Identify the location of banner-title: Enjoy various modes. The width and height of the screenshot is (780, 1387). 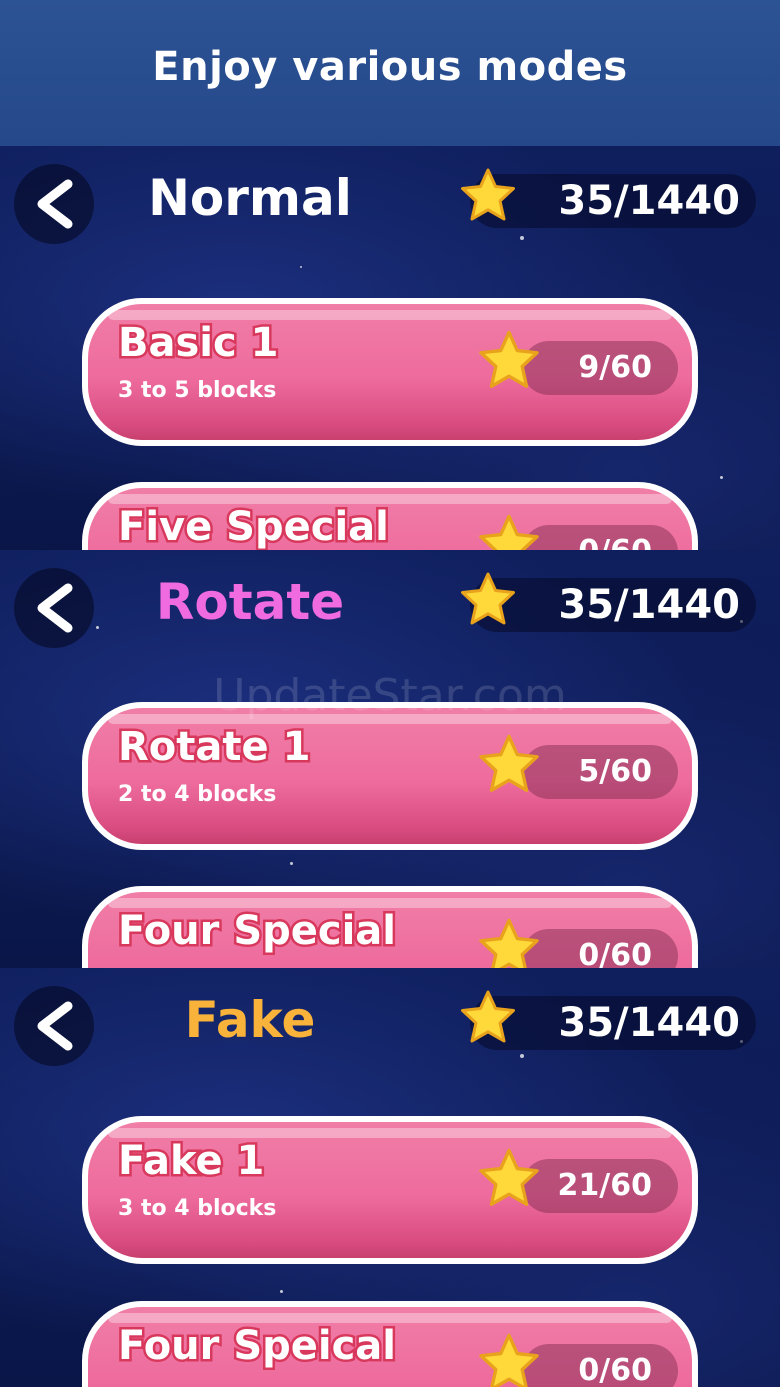
(390, 67).